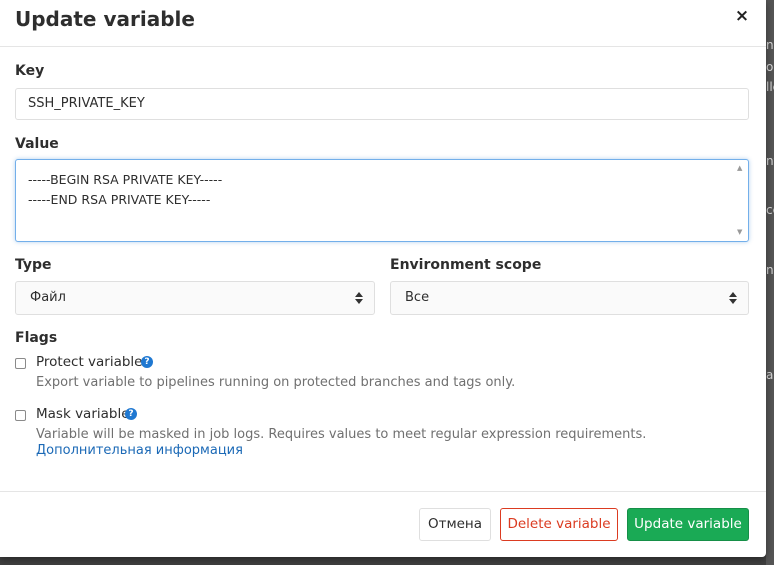  What do you see at coordinates (466, 265) in the screenshot?
I see `environment-scope-label: Environment scope` at bounding box center [466, 265].